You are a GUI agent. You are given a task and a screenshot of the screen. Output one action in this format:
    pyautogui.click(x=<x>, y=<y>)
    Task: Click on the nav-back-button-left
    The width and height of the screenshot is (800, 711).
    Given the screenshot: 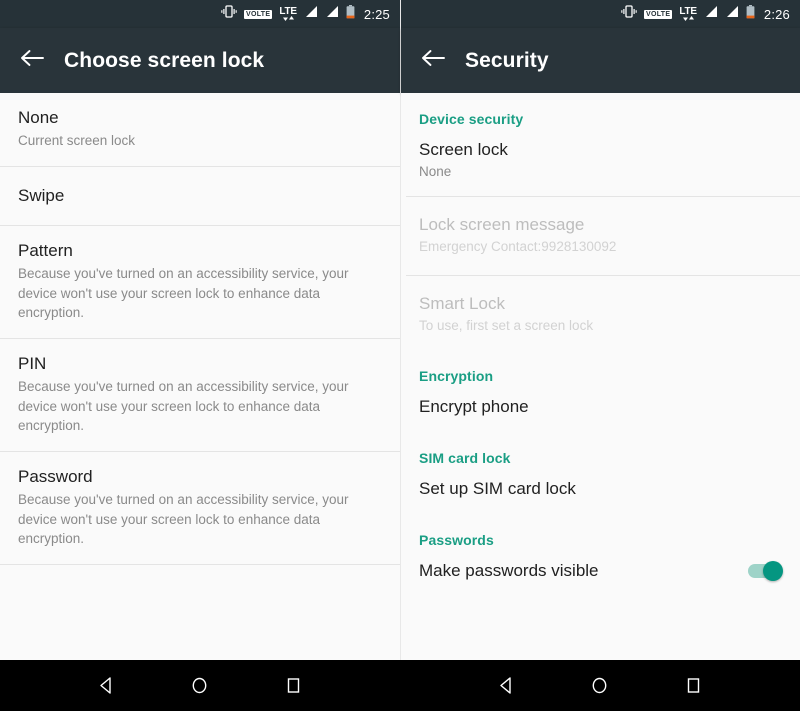 What is the action you would take?
    pyautogui.click(x=106, y=685)
    